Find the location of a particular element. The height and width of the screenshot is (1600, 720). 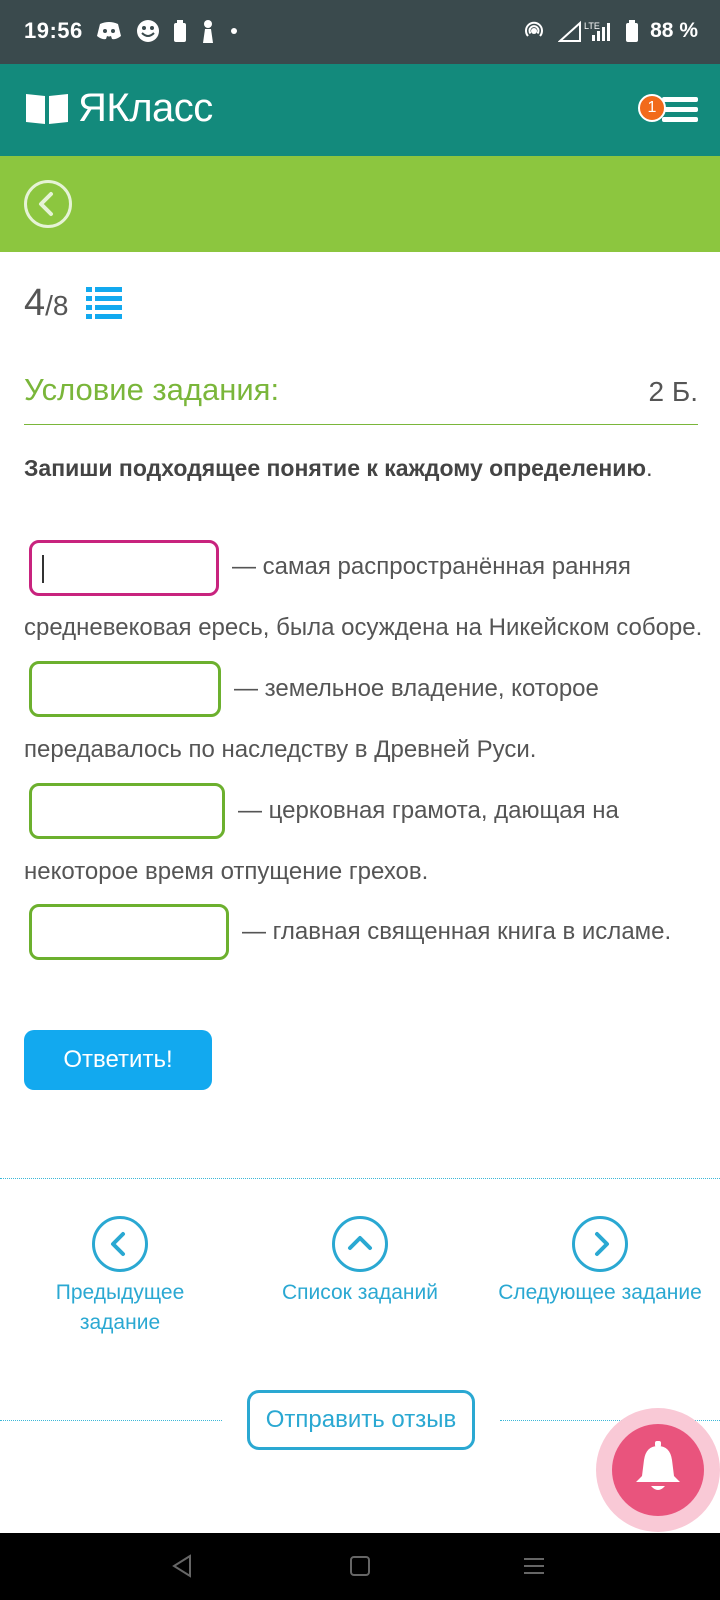

feedback-button: Отправить отзыв is located at coordinates (361, 1420).